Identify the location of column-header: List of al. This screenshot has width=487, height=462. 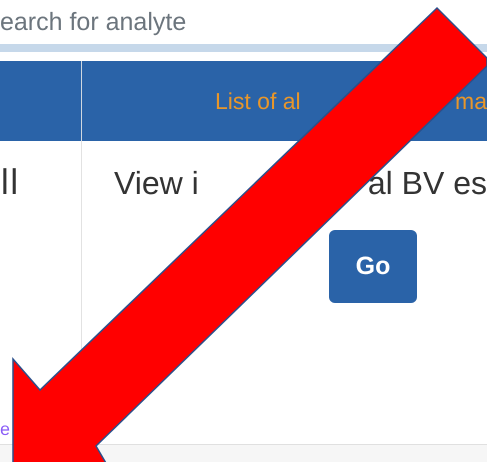
(258, 101).